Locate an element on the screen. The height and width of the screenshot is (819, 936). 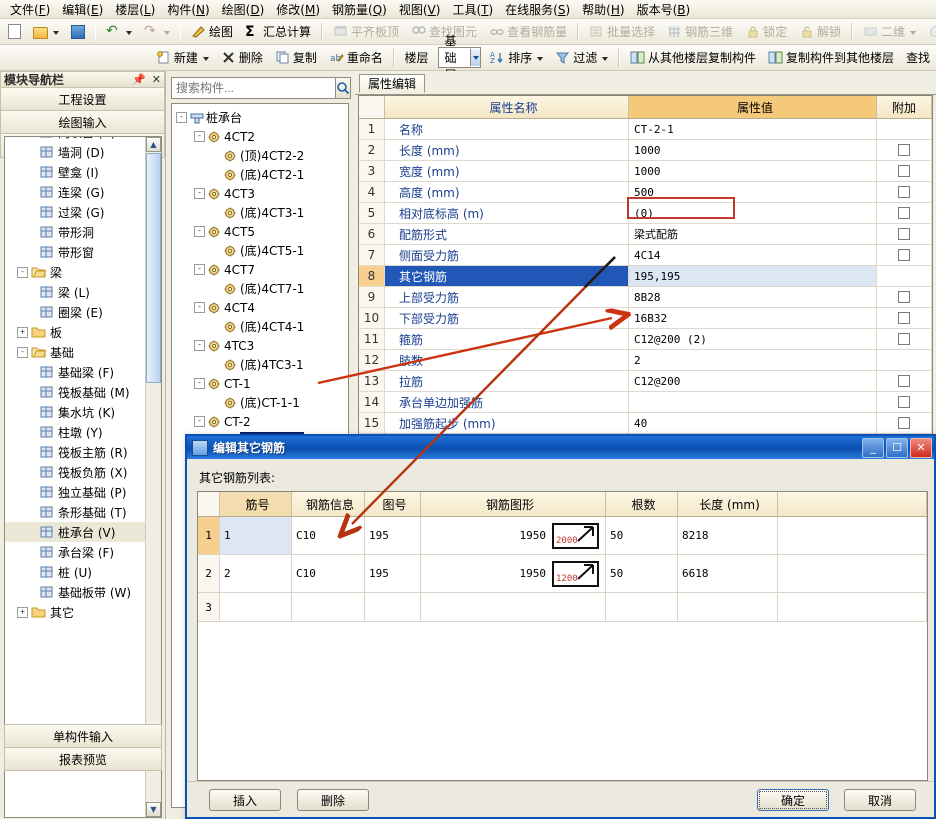
component-item-4: (底)4CT2-1 is located at coordinates (260, 174).